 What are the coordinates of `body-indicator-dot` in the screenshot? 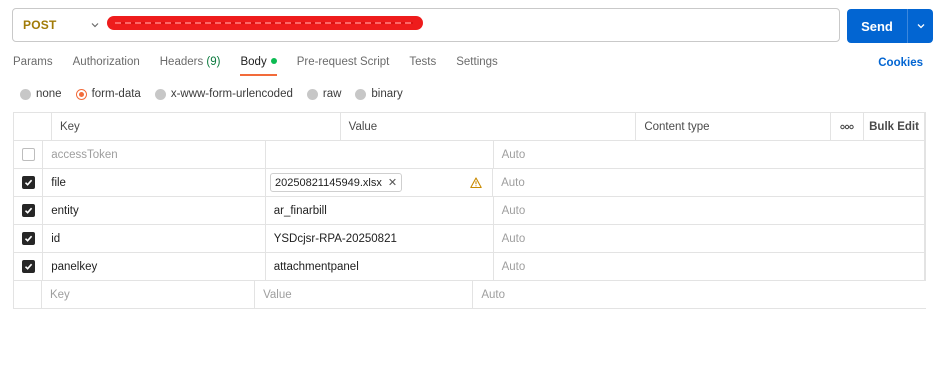 It's located at (273, 61).